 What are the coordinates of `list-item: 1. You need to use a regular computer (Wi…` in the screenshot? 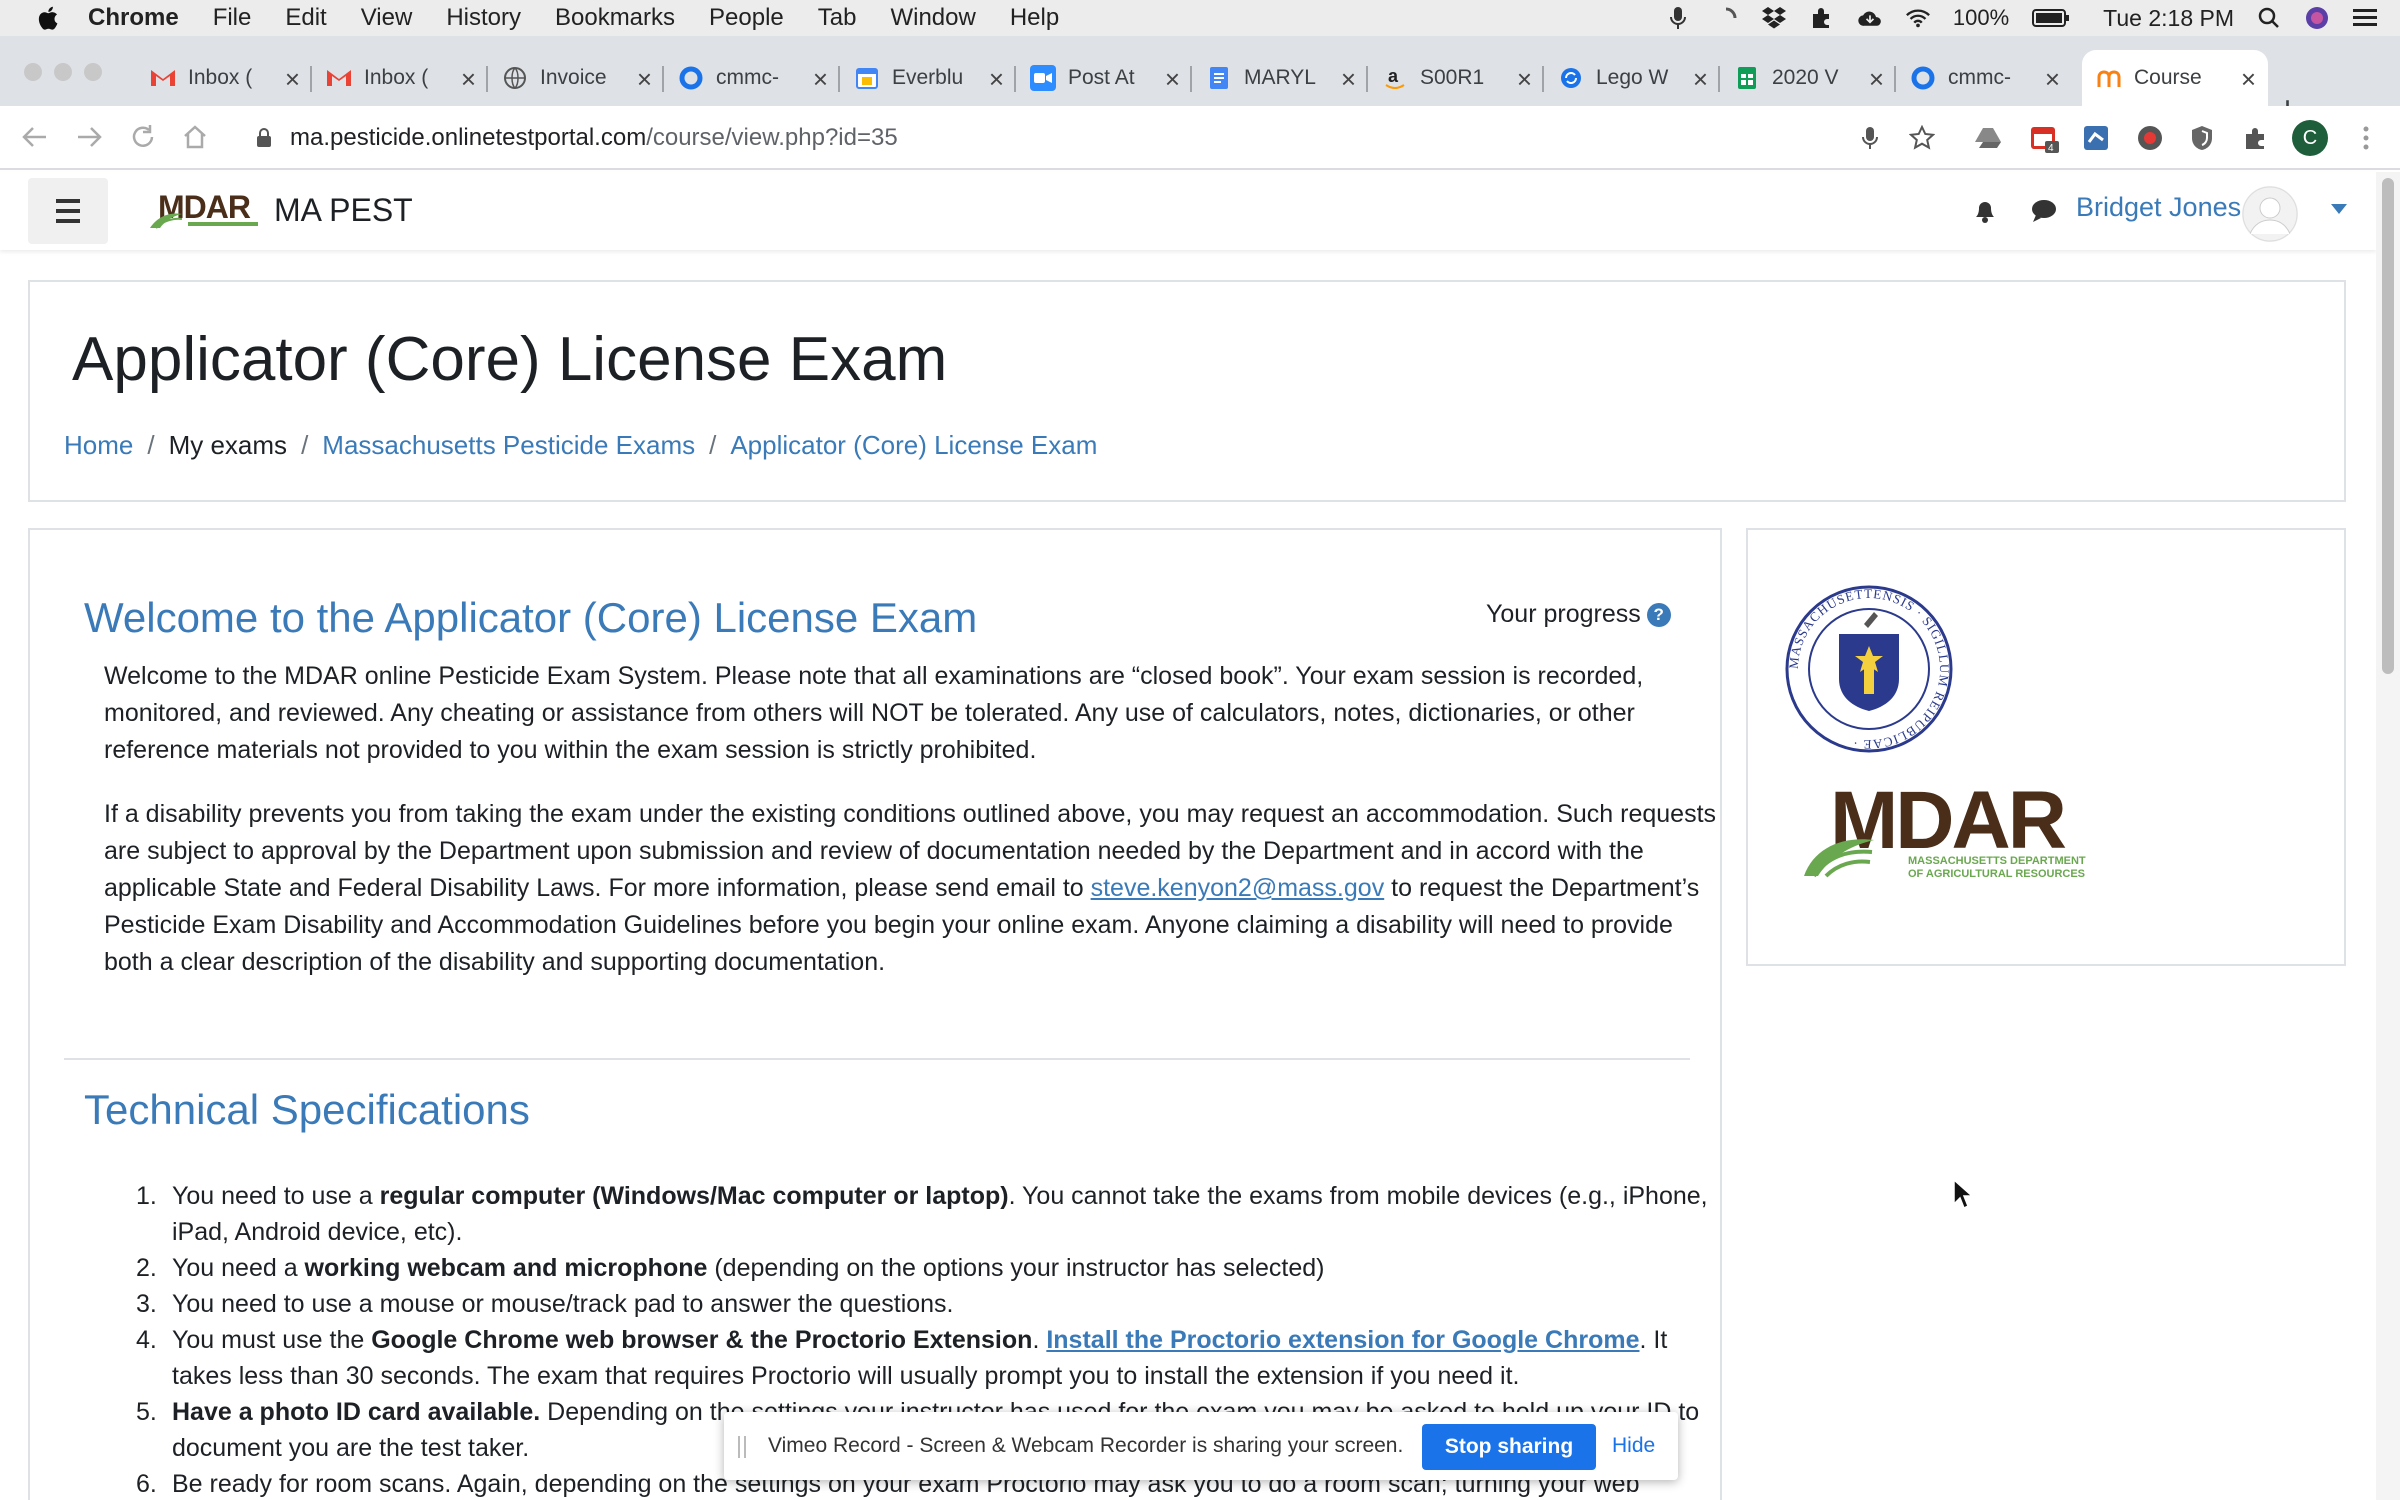 It's located at (926, 1214).